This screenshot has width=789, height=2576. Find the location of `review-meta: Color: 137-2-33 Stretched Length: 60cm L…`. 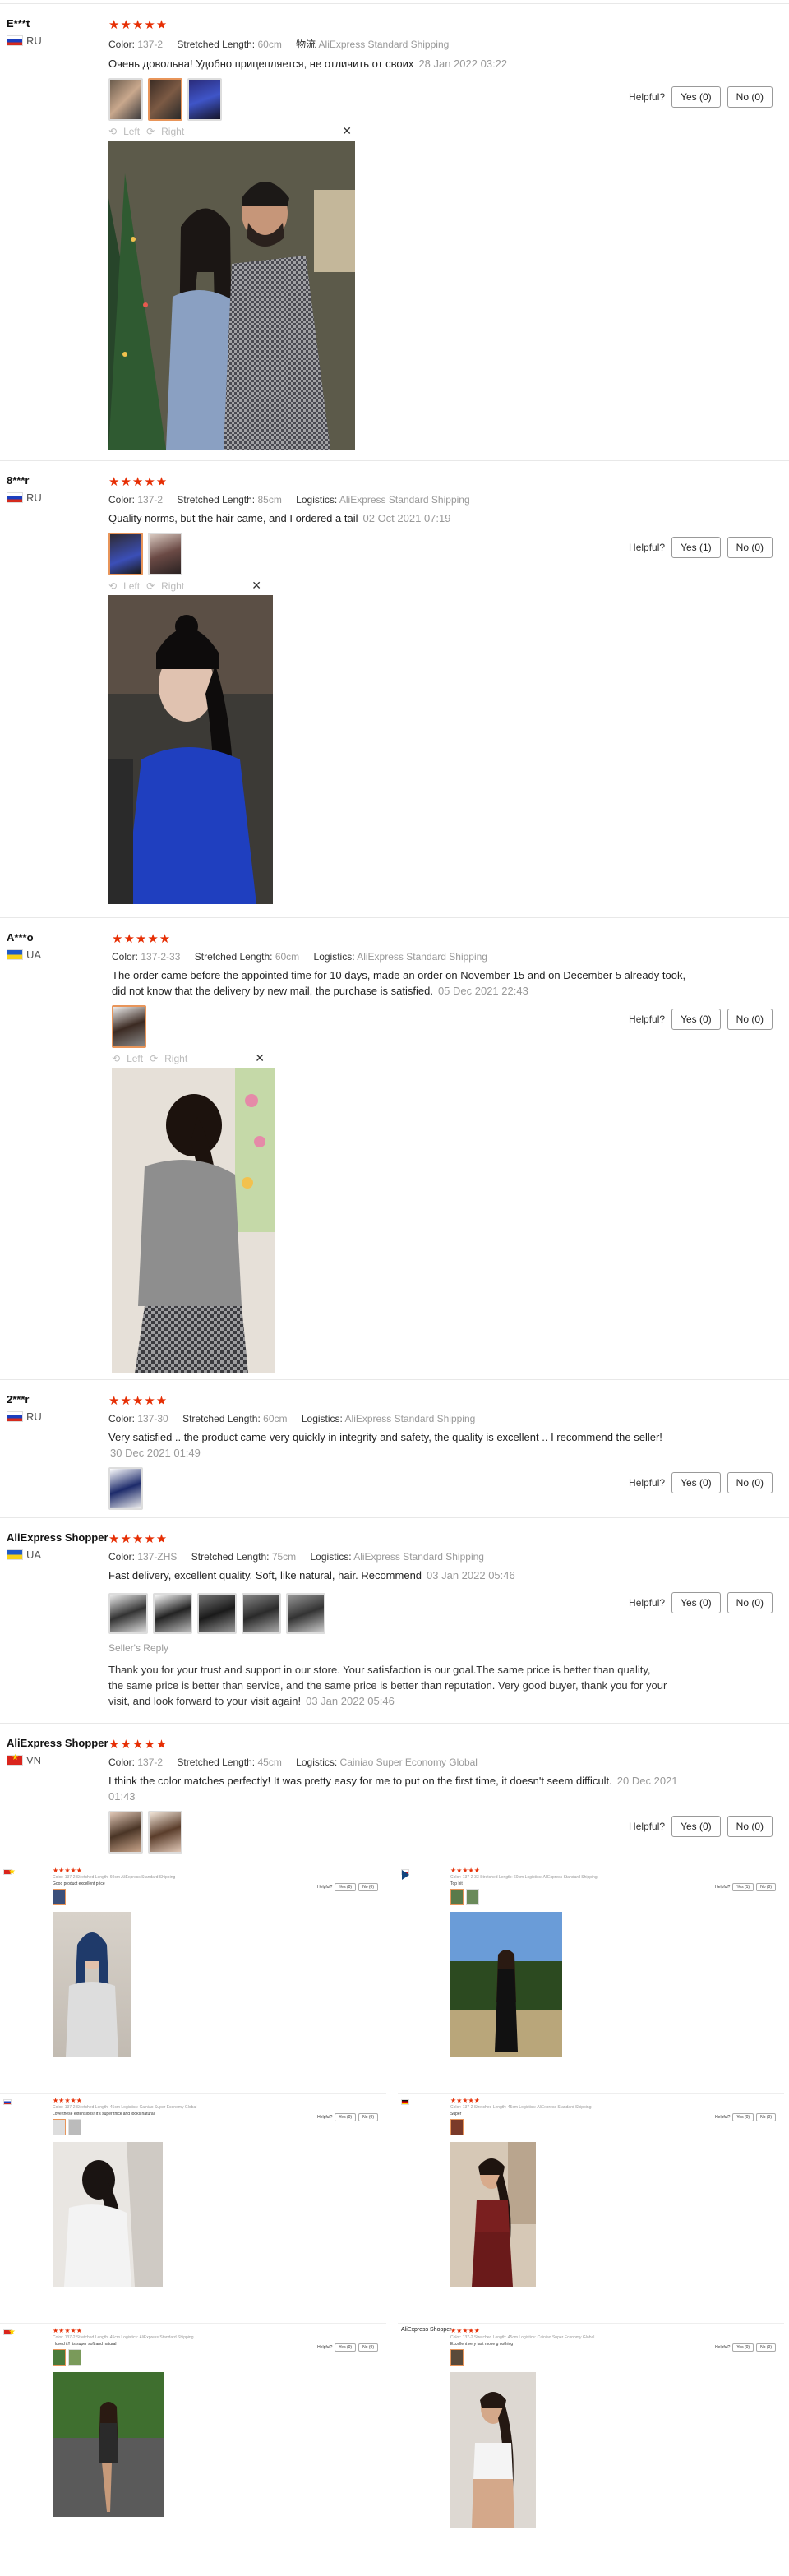

review-meta: Color: 137-2-33 Stretched Length: 60cm L… is located at coordinates (524, 1877).